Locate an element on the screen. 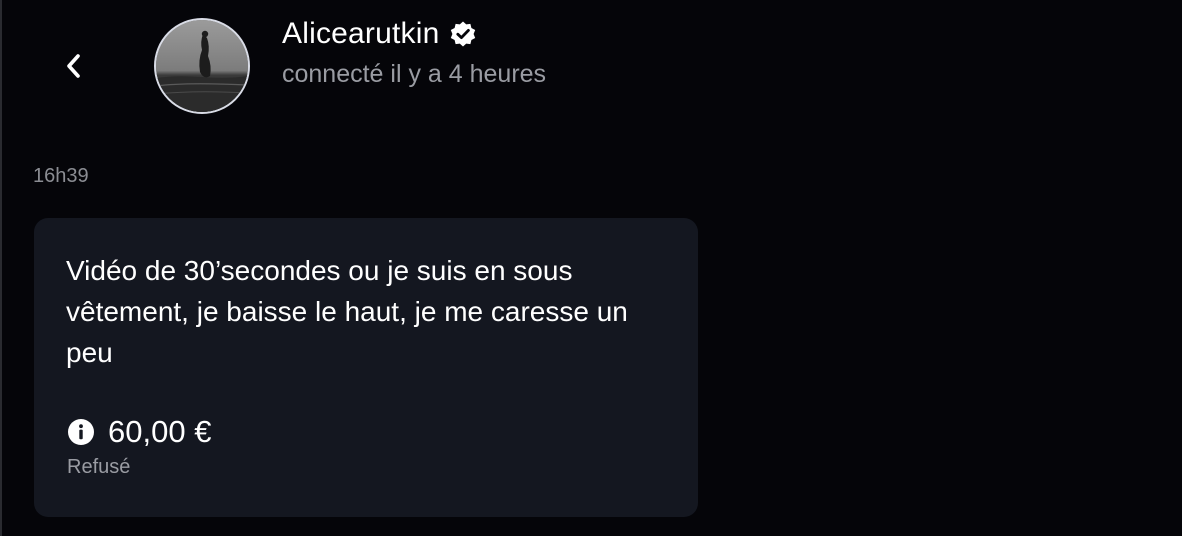  online-status: connecté il y a 4 heures is located at coordinates (414, 74).